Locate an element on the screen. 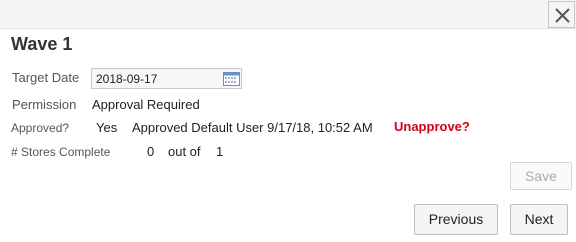 This screenshot has height=242, width=576. previous-button: Previous is located at coordinates (456, 219).